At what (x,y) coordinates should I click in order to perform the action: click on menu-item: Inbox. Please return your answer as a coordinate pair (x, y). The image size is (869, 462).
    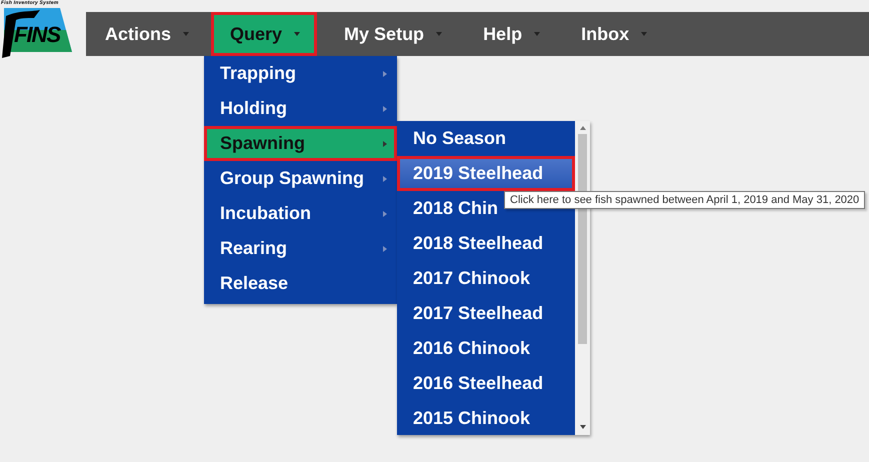
    Looking at the image, I should click on (612, 34).